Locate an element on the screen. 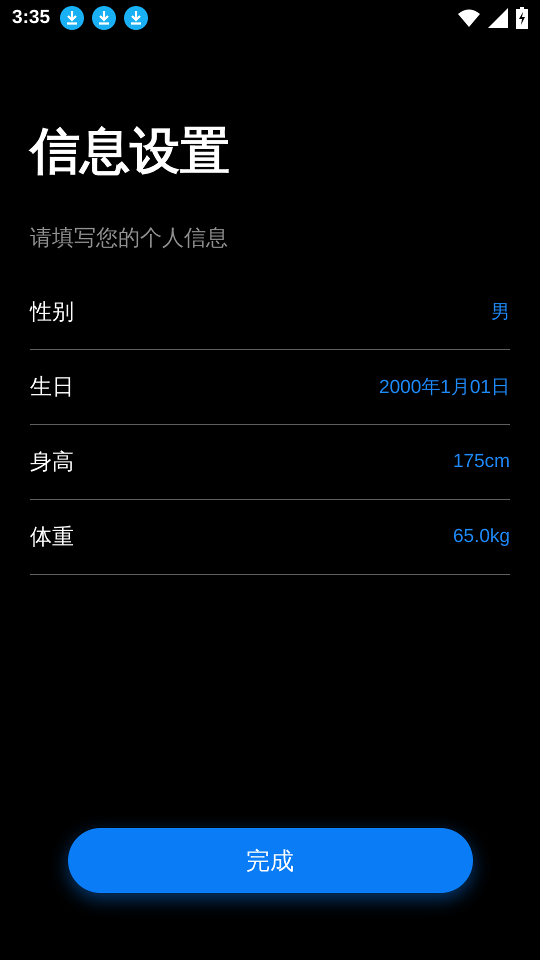  page-subtitle: 请填写您的个人信息 is located at coordinates (129, 239).